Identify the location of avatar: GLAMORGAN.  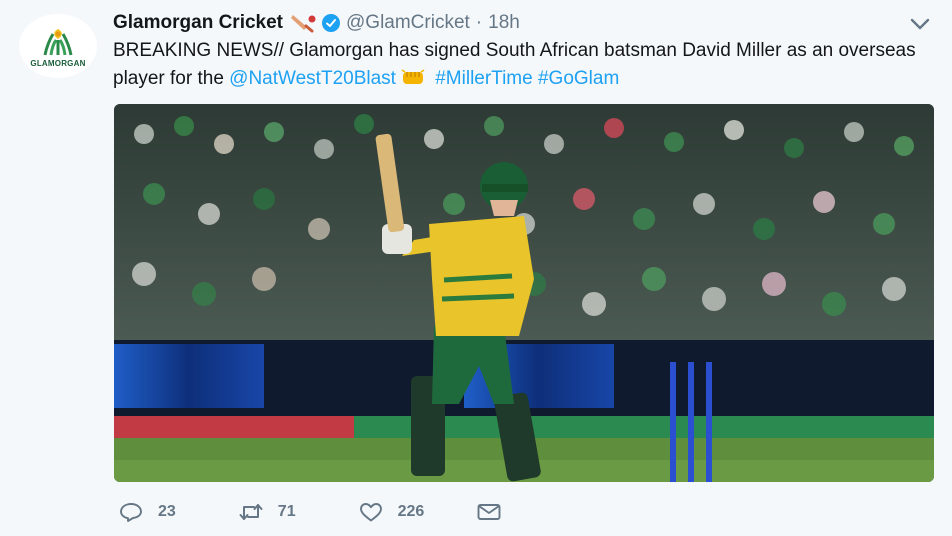
(58, 46).